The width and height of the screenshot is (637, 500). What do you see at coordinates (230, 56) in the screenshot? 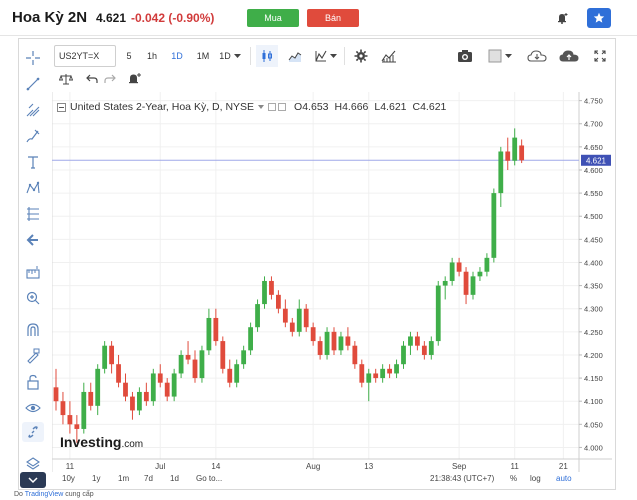
I see `interval-dropdown: 1D` at bounding box center [230, 56].